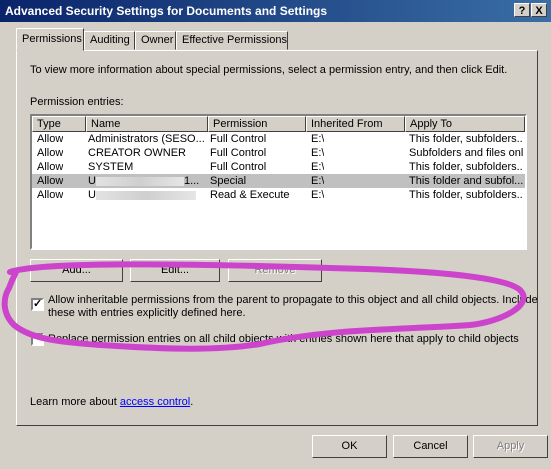 This screenshot has width=551, height=469. What do you see at coordinates (522, 10) in the screenshot?
I see `help-button: ?` at bounding box center [522, 10].